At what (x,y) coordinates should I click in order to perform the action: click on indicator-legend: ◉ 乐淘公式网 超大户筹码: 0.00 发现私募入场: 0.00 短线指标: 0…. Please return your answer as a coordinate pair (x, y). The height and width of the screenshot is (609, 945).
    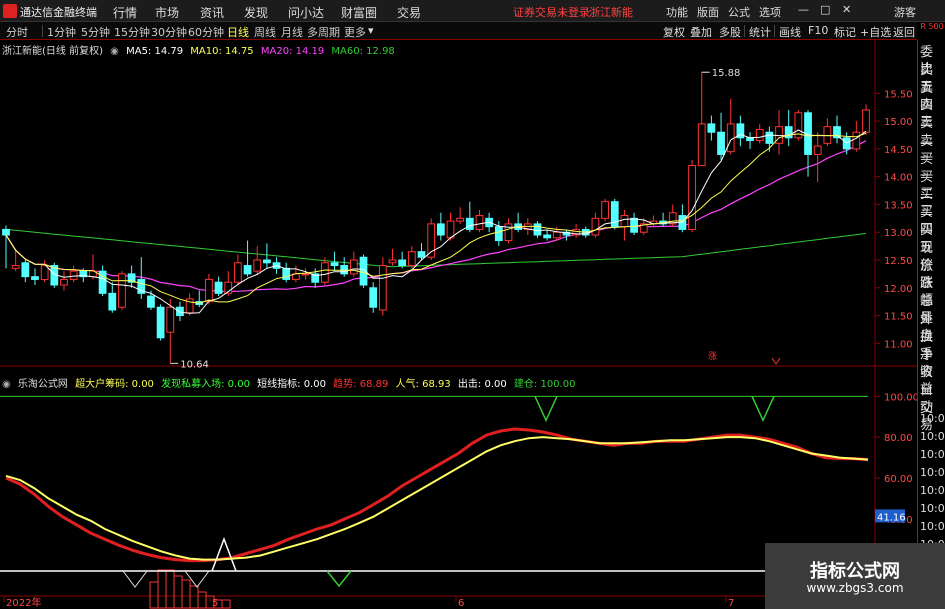
    Looking at the image, I should click on (290, 382).